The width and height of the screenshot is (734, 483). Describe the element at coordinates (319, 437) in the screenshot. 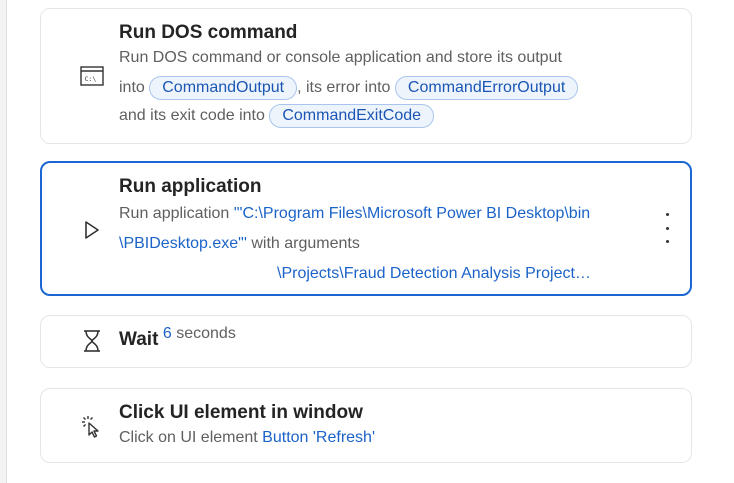

I see `ui-element-reference: Button 'Refresh'` at that location.